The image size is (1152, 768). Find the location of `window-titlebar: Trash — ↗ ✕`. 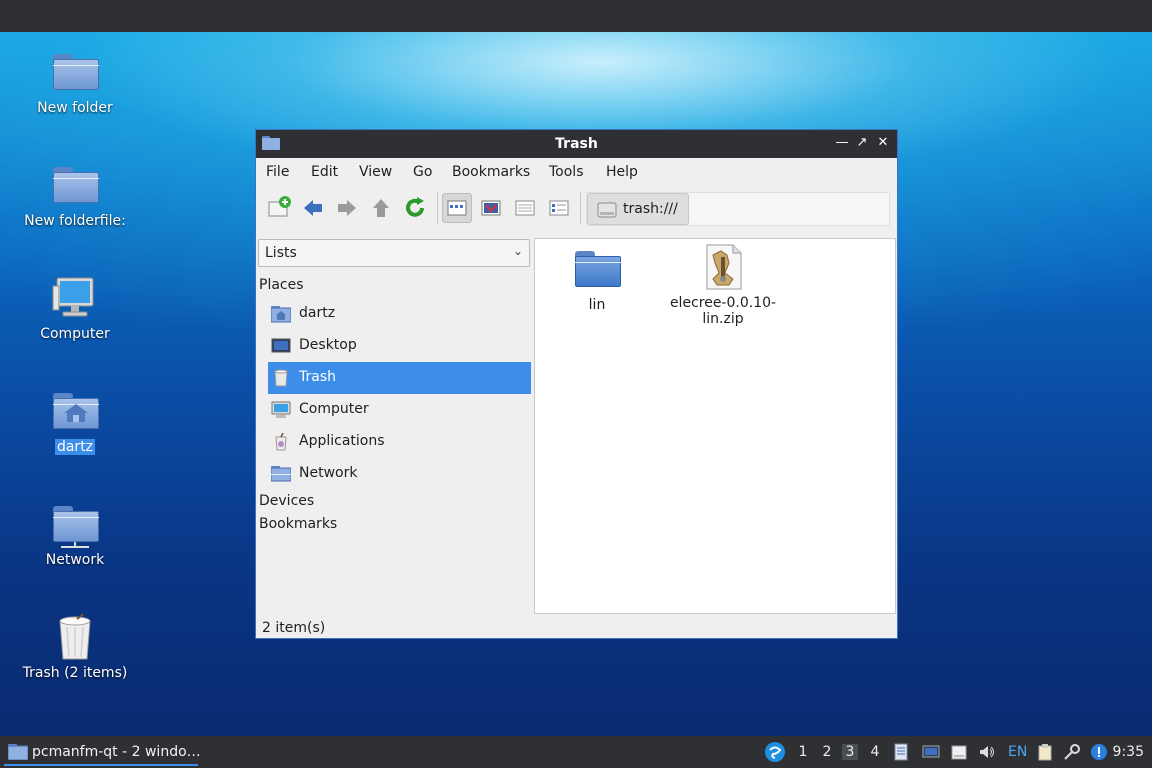

window-titlebar: Trash — ↗ ✕ is located at coordinates (576, 144).